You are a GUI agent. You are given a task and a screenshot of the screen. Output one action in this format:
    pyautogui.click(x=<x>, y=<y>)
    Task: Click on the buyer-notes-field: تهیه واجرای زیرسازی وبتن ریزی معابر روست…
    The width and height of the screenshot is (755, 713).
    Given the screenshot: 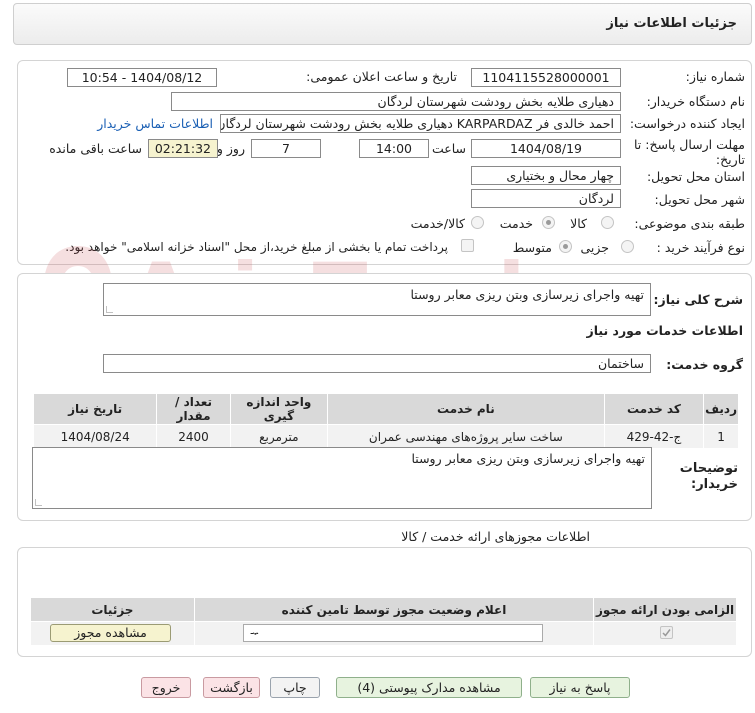 What is the action you would take?
    pyautogui.click(x=342, y=478)
    